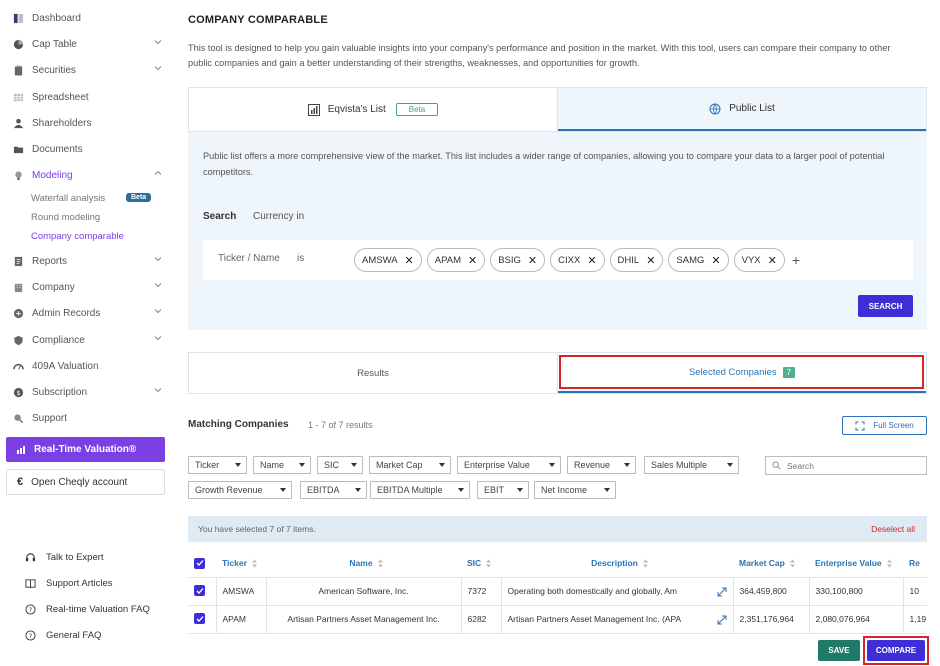 The width and height of the screenshot is (940, 666). I want to click on sidebar-sub-round-modeling: Round modeling, so click(65, 217).